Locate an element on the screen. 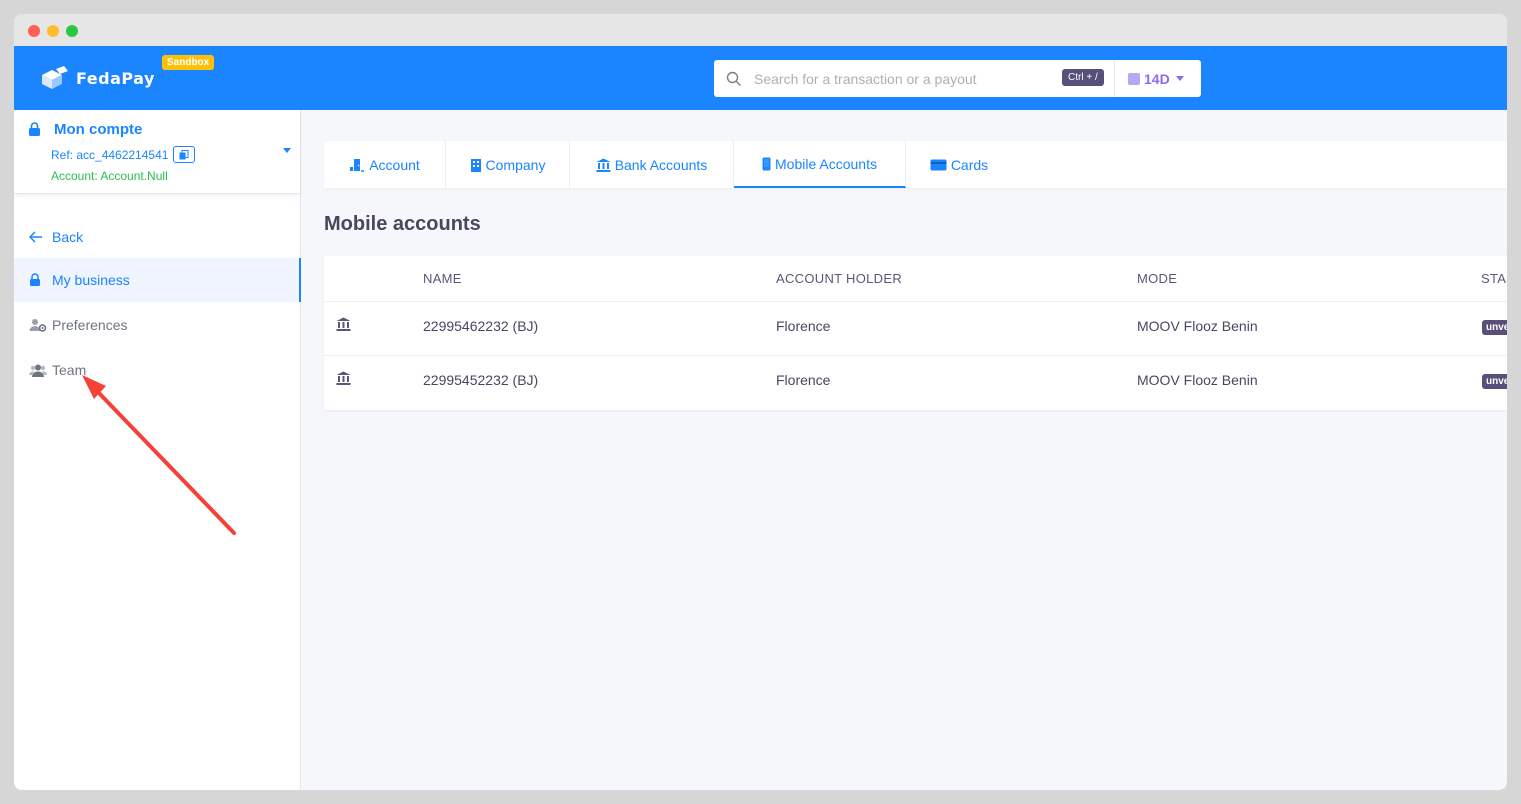 Image resolution: width=1521 pixels, height=804 pixels. tab-mobile-accounts: Mobile Accounts is located at coordinates (820, 164).